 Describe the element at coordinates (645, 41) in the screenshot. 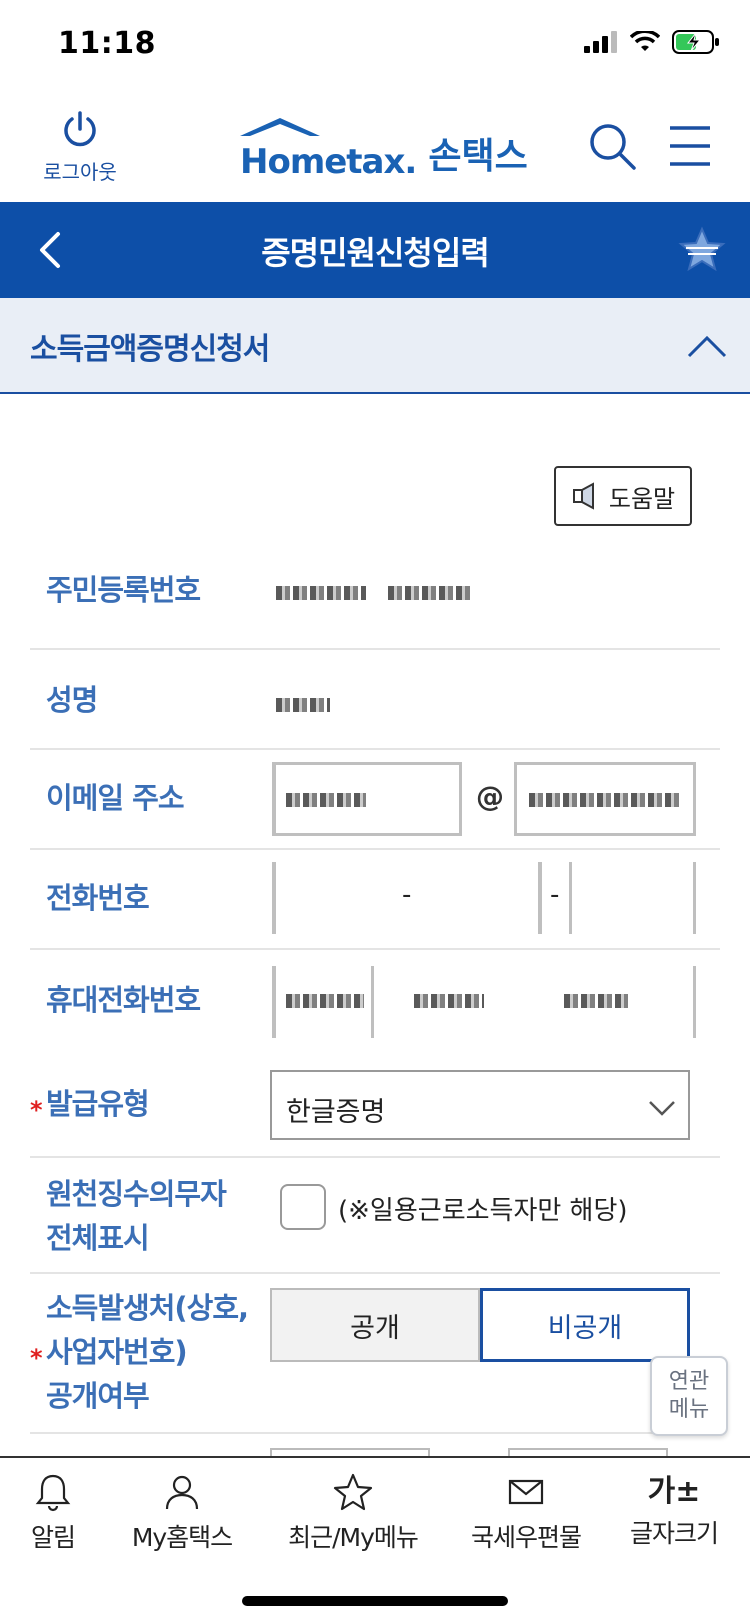

I see `wifi-icon` at that location.